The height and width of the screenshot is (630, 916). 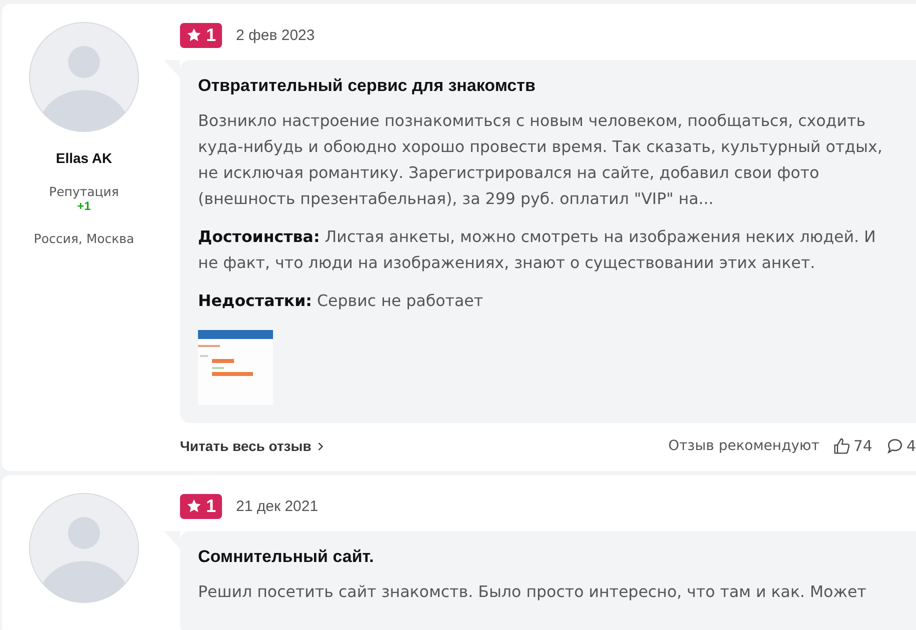 I want to click on review-title: Отвратительный сервис для знакомств, so click(x=547, y=86).